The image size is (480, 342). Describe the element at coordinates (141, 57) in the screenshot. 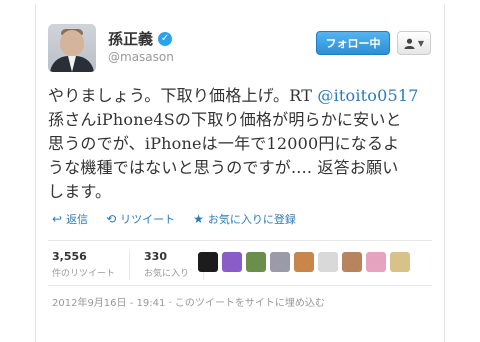

I see `user-handle: @masason` at that location.